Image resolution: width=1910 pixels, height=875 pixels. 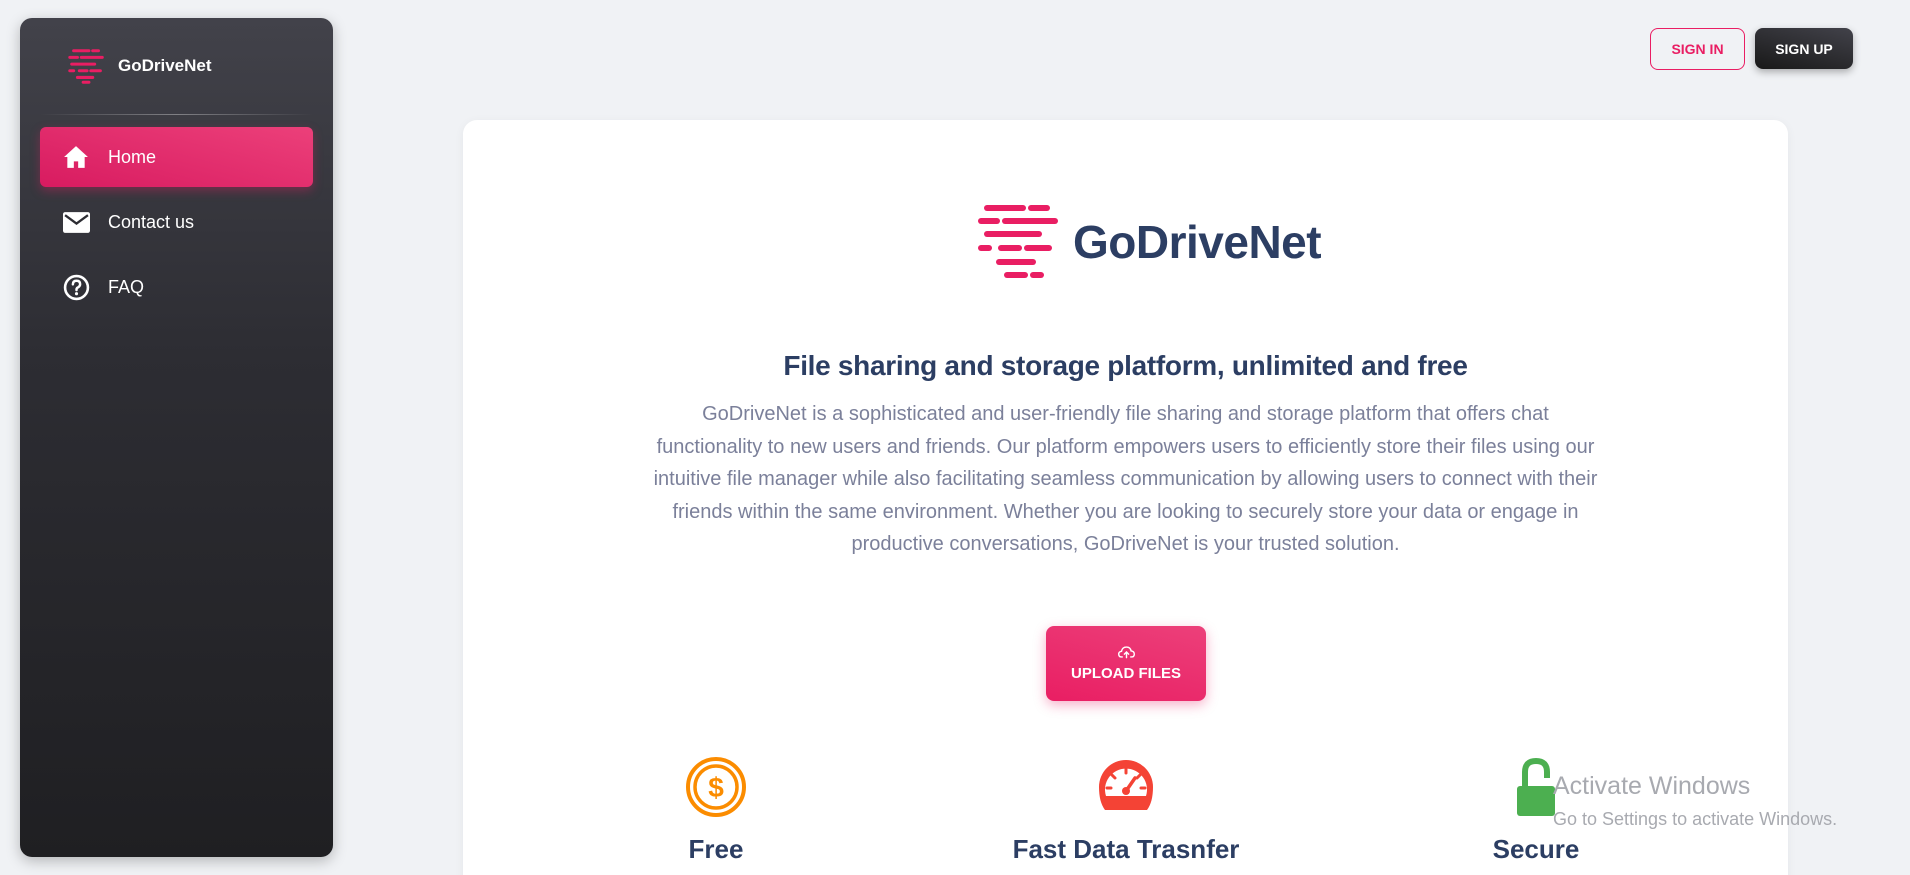 What do you see at coordinates (76, 222) in the screenshot?
I see `mail-icon` at bounding box center [76, 222].